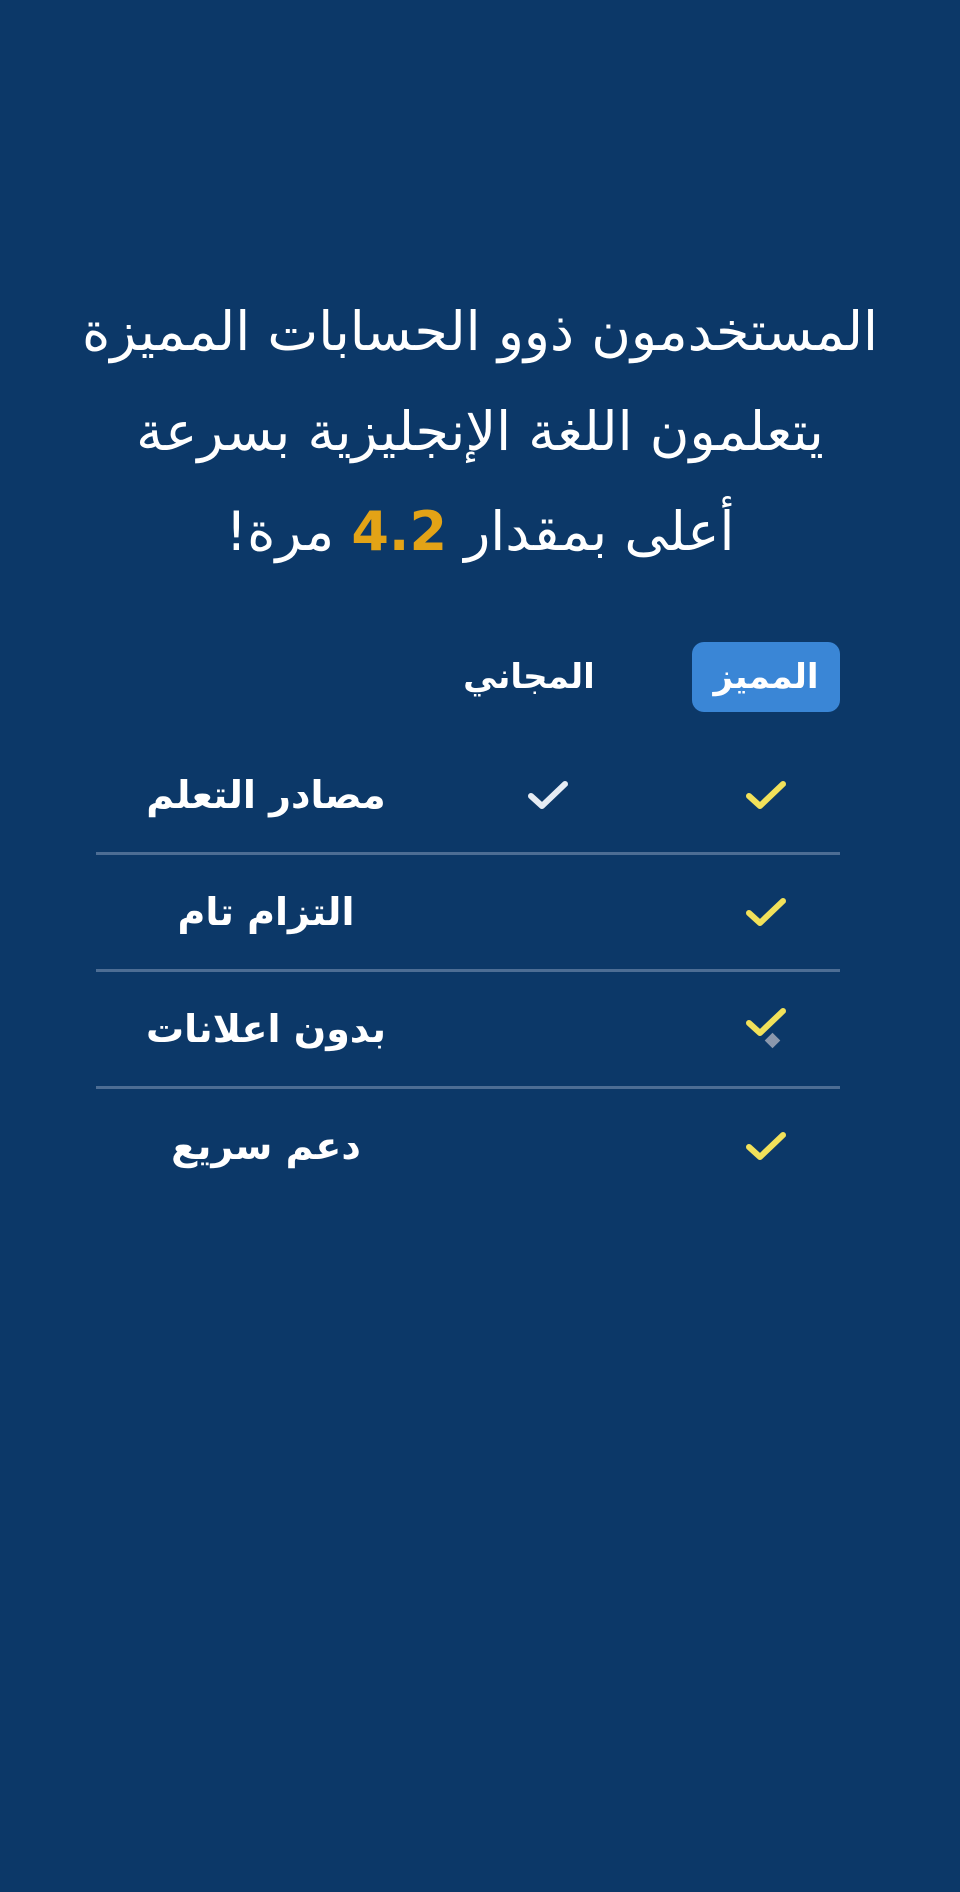 The height and width of the screenshot is (1892, 960). I want to click on headline-line-3-end: مرة!, so click(288, 531).